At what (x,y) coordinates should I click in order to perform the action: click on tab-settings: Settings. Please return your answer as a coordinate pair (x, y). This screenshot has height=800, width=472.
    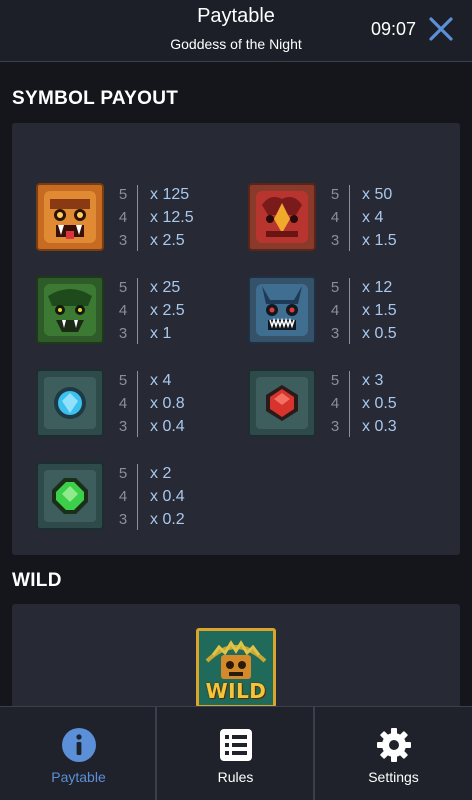
    Looking at the image, I should click on (393, 753).